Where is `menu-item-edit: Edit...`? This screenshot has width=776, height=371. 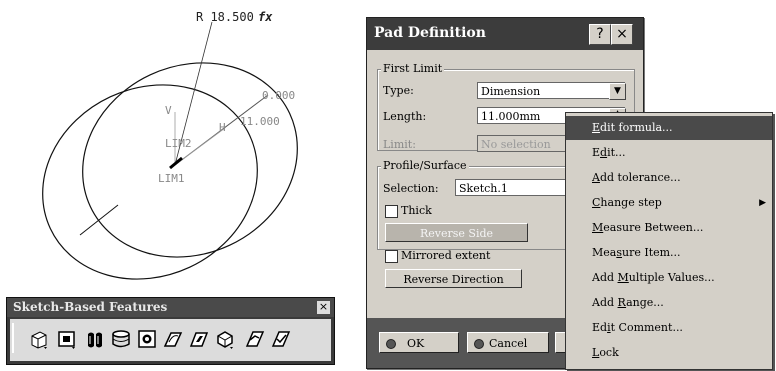
menu-item-edit: Edit... is located at coordinates (669, 153).